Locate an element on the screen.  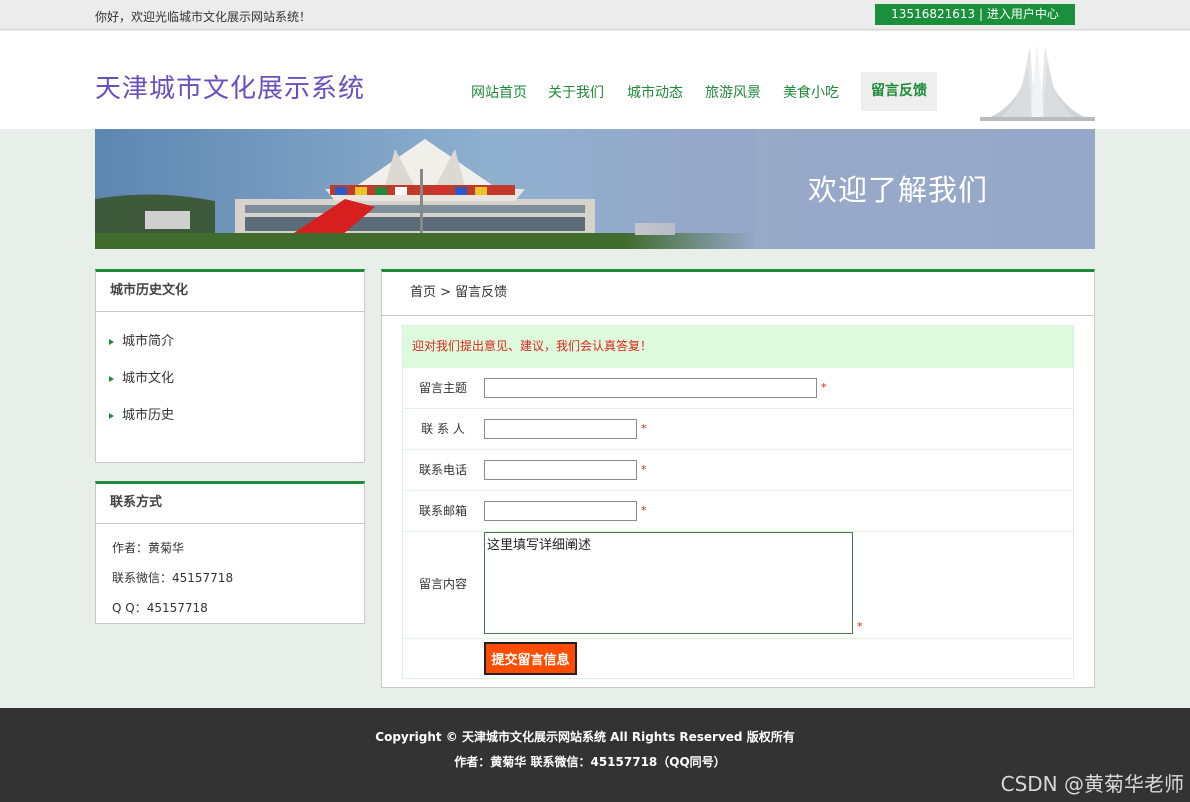
subject-row: 留言主题 * is located at coordinates (738, 387).